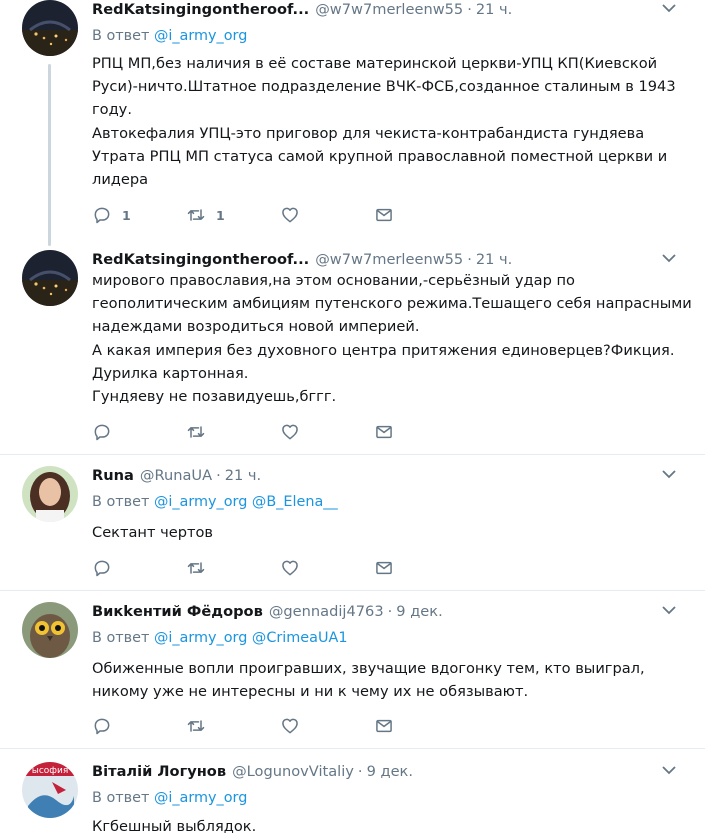  I want to click on reply-context: В ответ @i_army_org @CrimeaUA1, so click(220, 638).